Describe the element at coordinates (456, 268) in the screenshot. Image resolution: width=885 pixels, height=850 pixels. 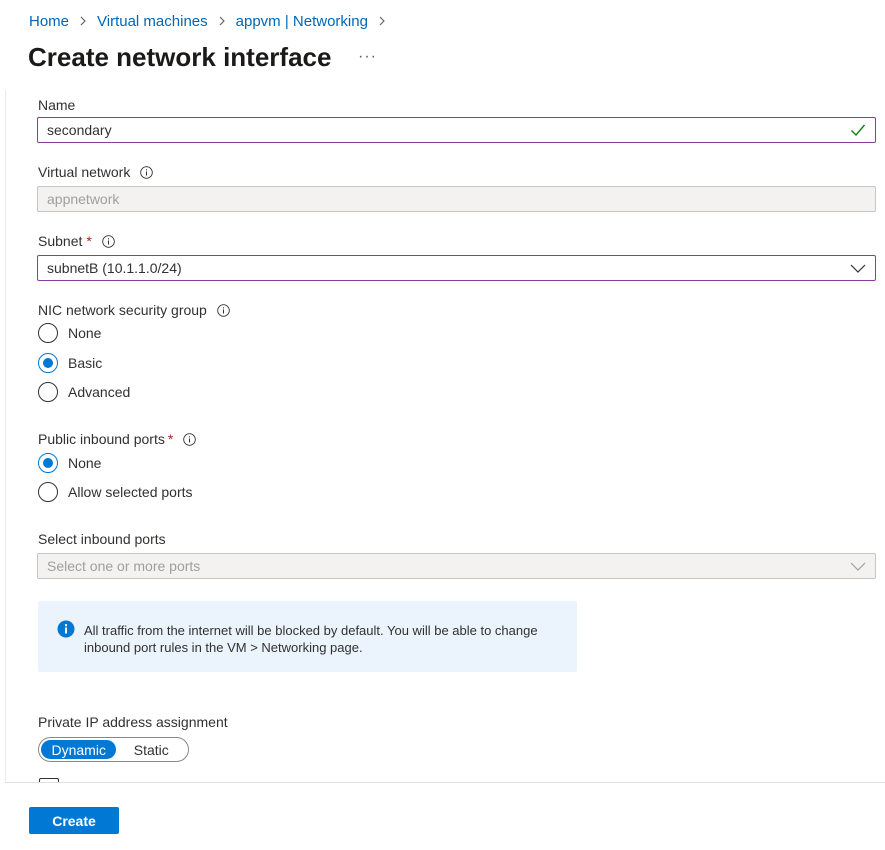
I see `subnet-dropdown: subnetB (10.1.1.0/24)` at that location.